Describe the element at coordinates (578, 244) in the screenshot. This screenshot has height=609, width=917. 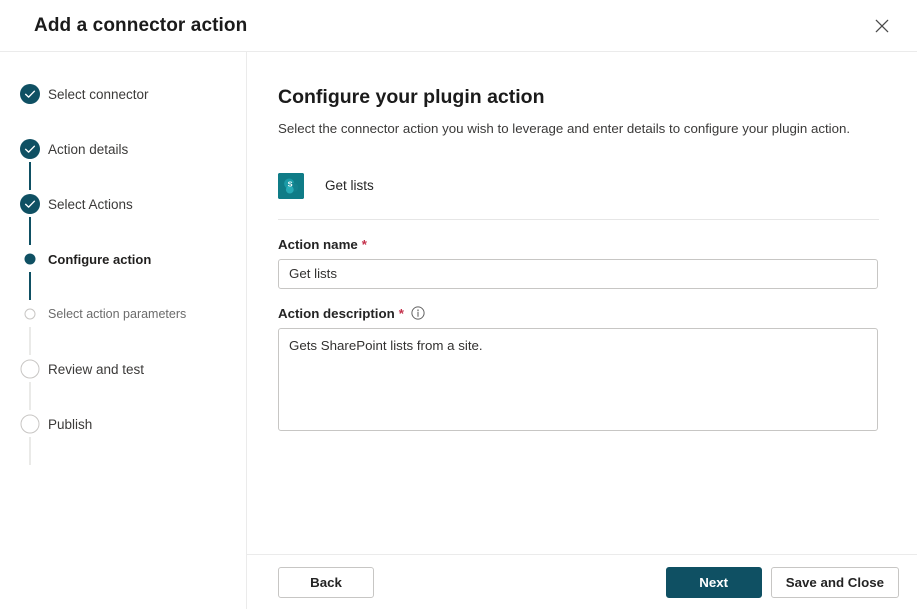
I see `action-name-label: Action name *` at that location.